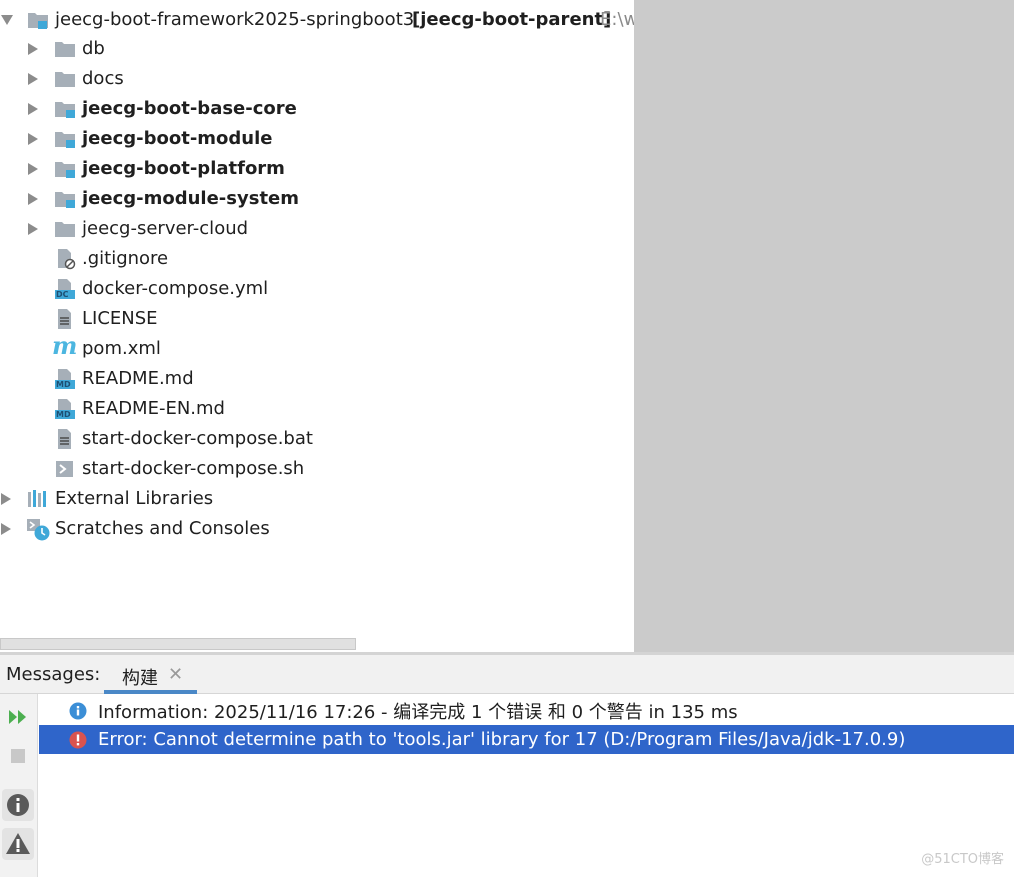  Describe the element at coordinates (191, 198) in the screenshot. I see `tree-item-label: jeecg-module-system` at that location.